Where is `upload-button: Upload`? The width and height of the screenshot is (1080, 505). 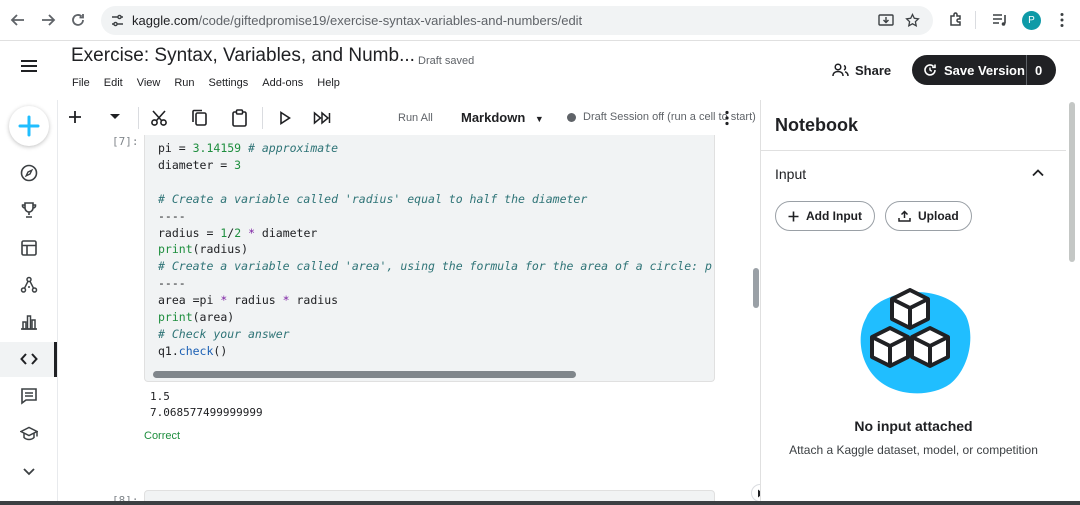
upload-button: Upload is located at coordinates (928, 216).